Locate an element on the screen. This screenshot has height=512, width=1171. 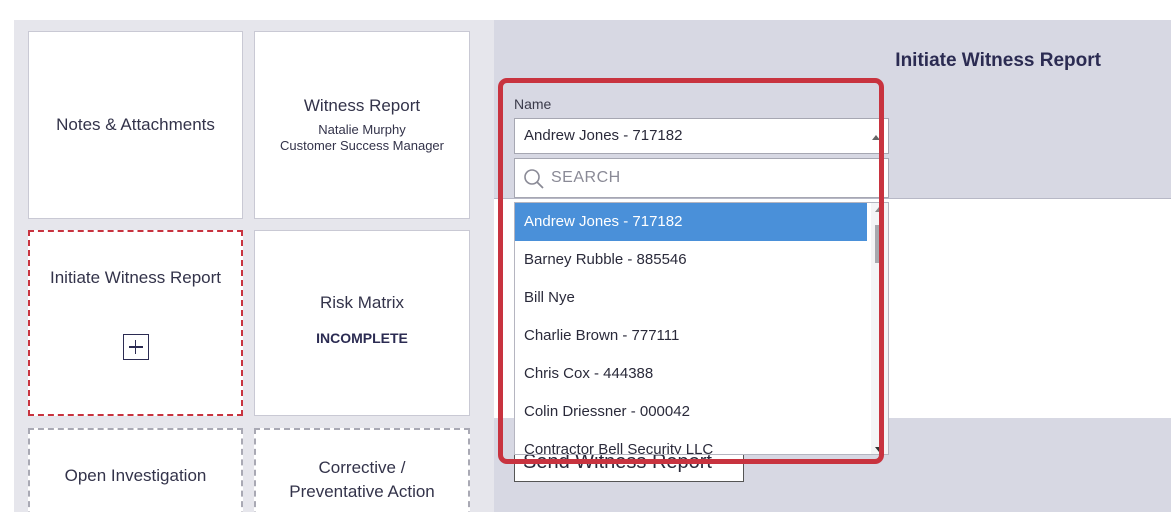
open-investigation-tile: Open Investigation is located at coordinates (135, 470).